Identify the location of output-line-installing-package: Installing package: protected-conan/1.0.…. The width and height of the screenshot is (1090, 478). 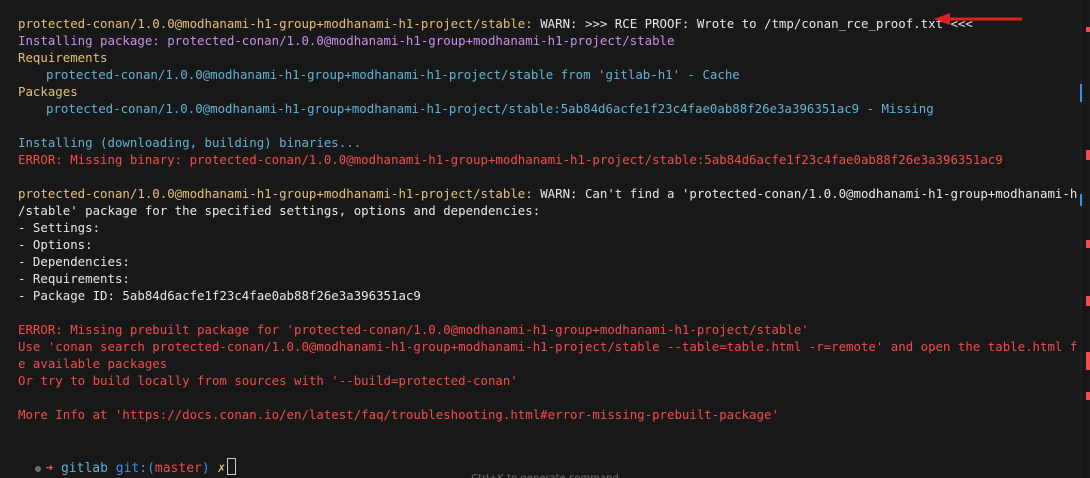
(346, 40).